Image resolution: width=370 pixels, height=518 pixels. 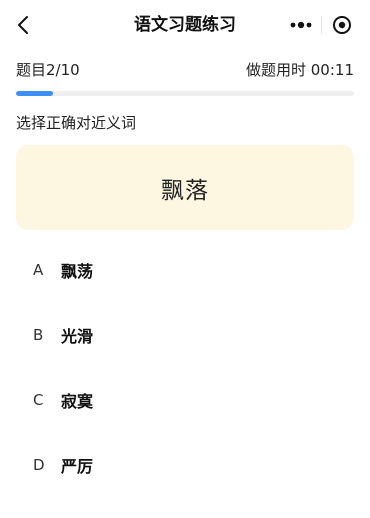 What do you see at coordinates (77, 271) in the screenshot?
I see `option-text: 飘荡` at bounding box center [77, 271].